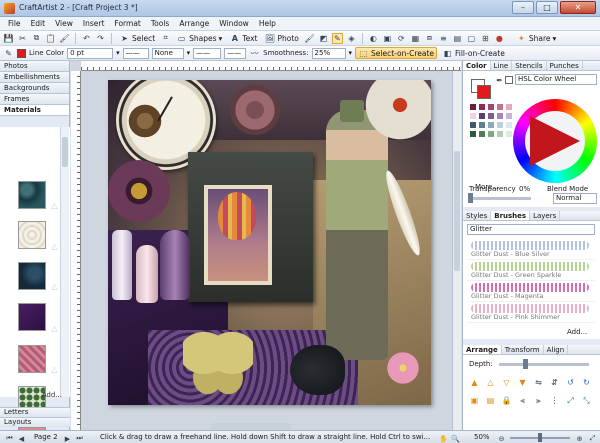 This screenshot has height=443, width=600. I want to click on hand-pan-icon: ✋, so click(443, 438).